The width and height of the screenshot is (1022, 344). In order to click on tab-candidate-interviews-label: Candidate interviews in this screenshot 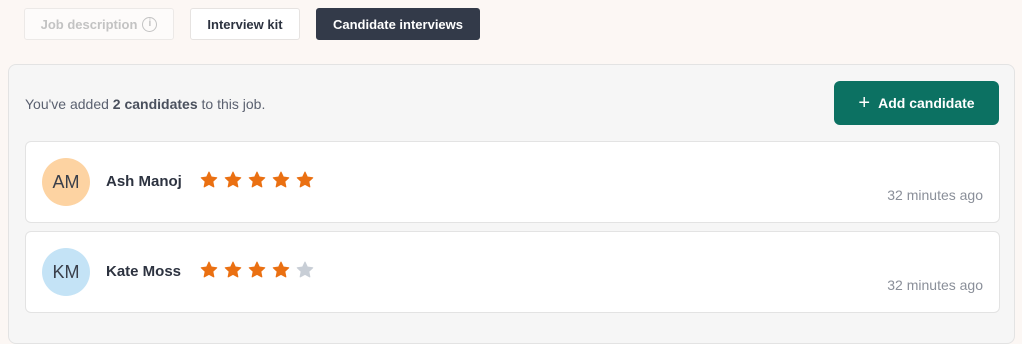, I will do `click(398, 24)`.